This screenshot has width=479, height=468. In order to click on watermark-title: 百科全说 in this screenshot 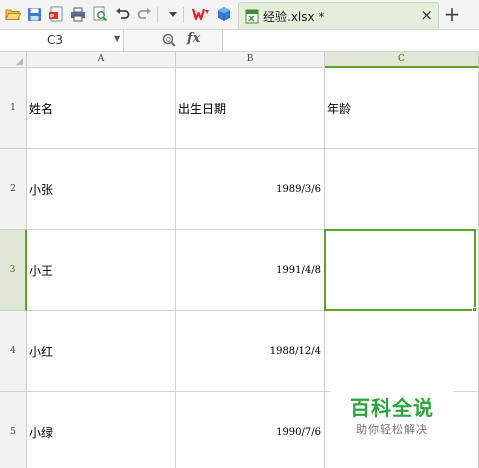, I will do `click(392, 408)`.